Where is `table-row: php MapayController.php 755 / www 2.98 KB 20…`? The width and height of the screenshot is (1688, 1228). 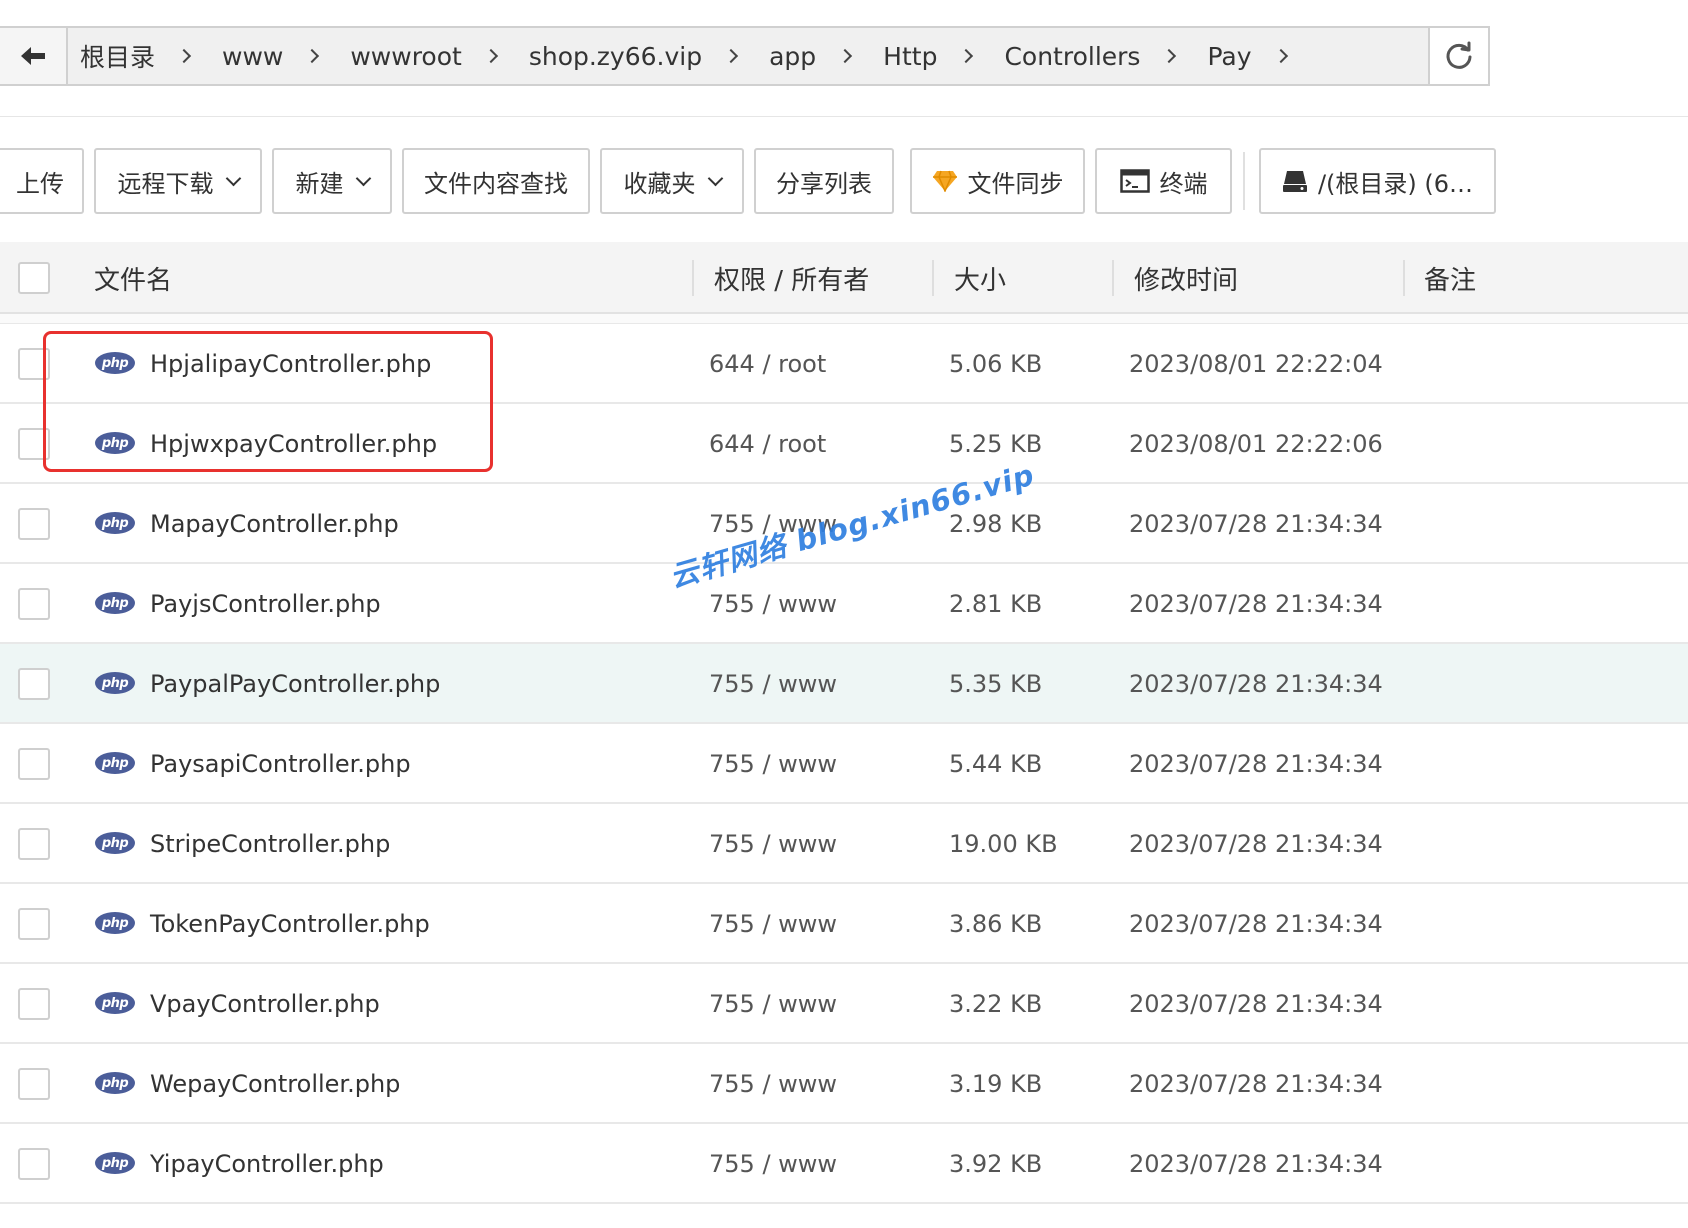 table-row: php MapayController.php 755 / www 2.98 KB 20… is located at coordinates (844, 524).